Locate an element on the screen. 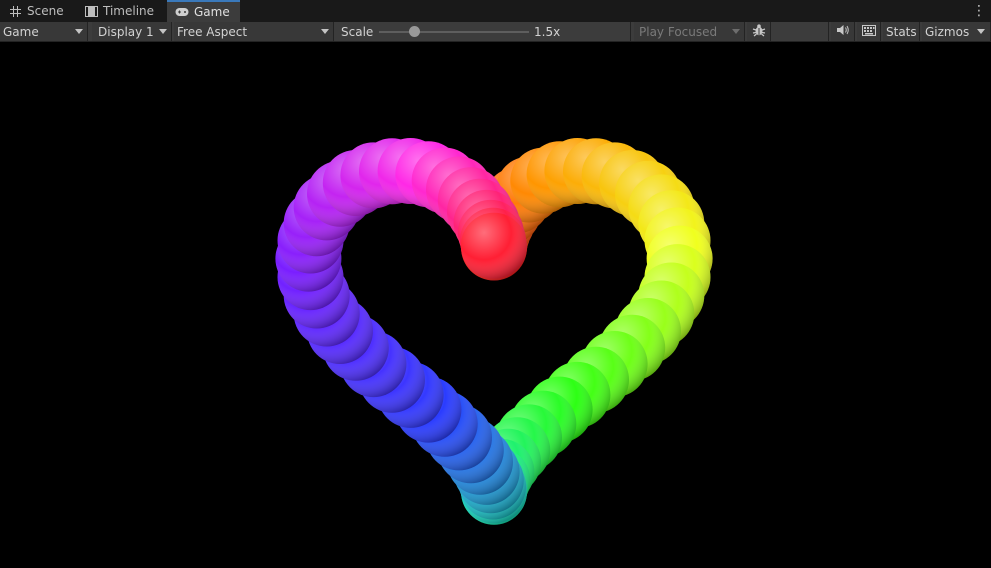  bug-toggle-button is located at coordinates (759, 31).